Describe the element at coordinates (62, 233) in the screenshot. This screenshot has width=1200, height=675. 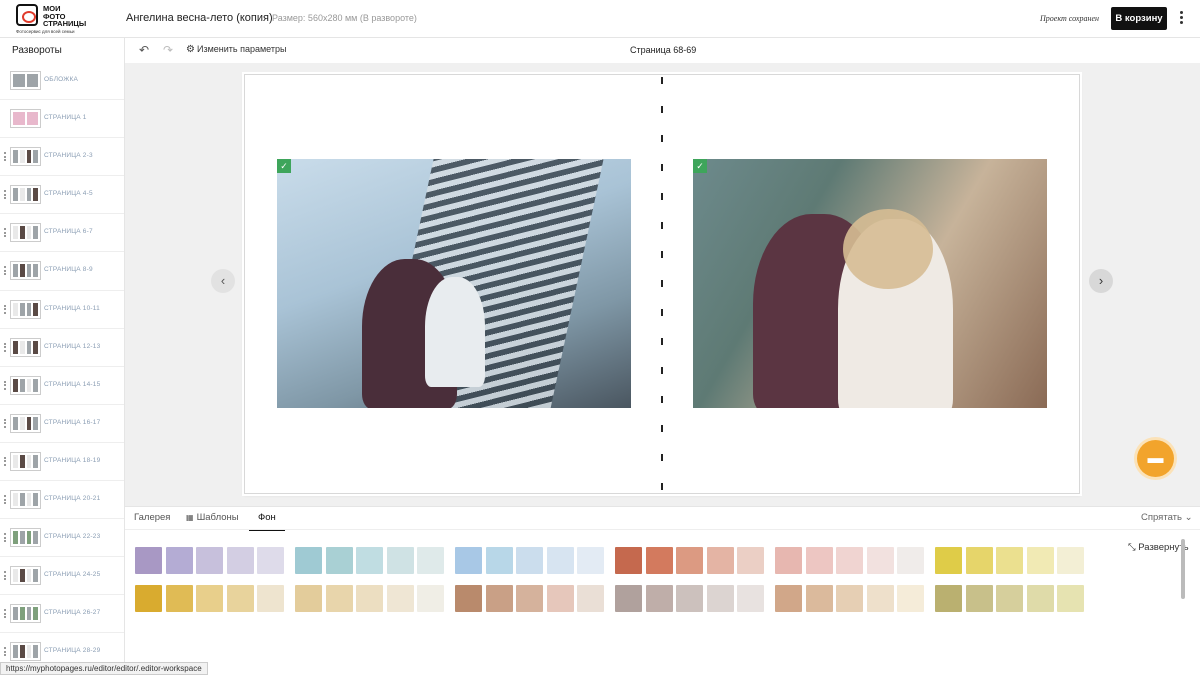
I see `sidebar-item-spread: СТРАНИЦА 6-7` at that location.